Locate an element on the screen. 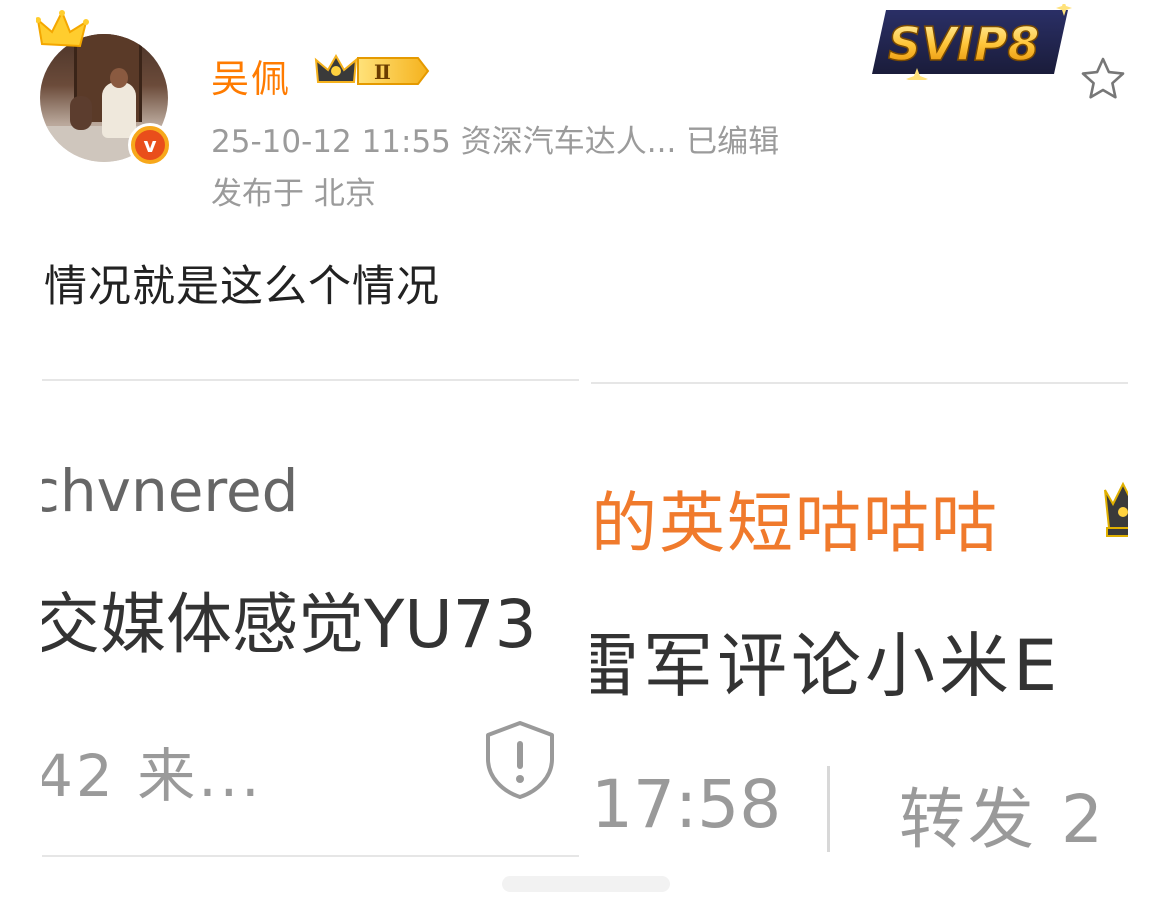 The width and height of the screenshot is (1170, 909). svg-text: Ⅱ is located at coordinates (382, 72).